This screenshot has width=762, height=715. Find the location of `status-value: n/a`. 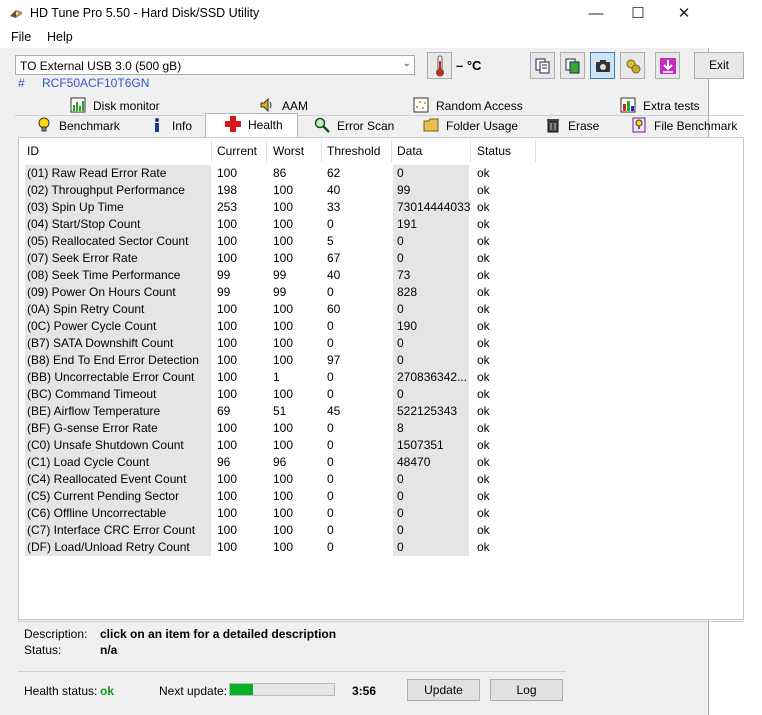

status-value: n/a is located at coordinates (109, 650).